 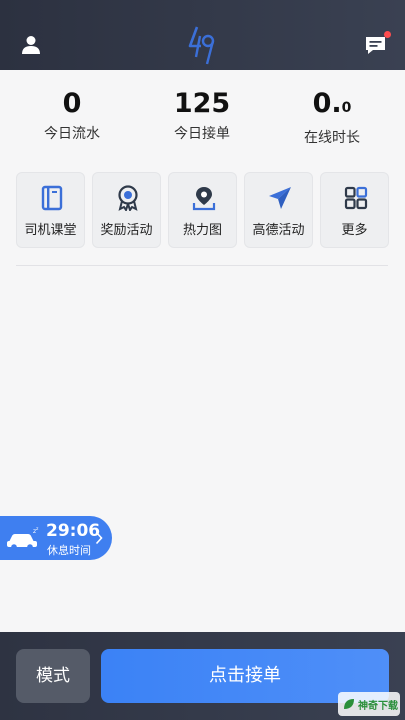 I want to click on tool-driver-class: 司机课堂, so click(x=50, y=210).